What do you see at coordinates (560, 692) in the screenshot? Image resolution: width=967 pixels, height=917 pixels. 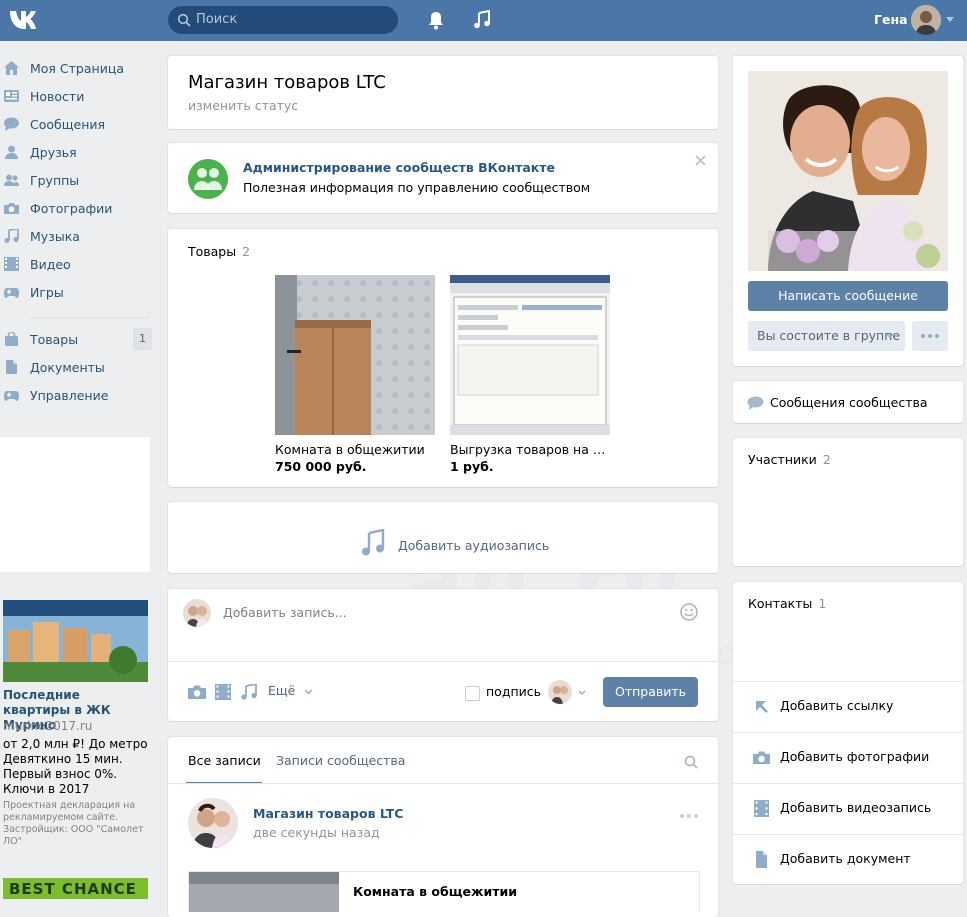 I see `post-as-avatar` at bounding box center [560, 692].